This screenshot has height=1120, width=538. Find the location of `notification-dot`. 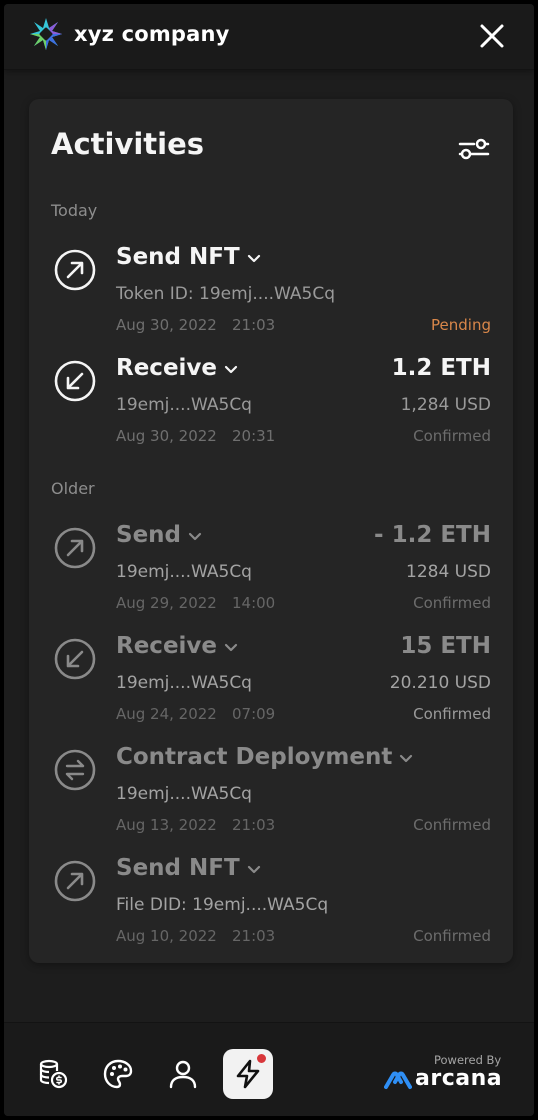

notification-dot is located at coordinates (261, 1058).